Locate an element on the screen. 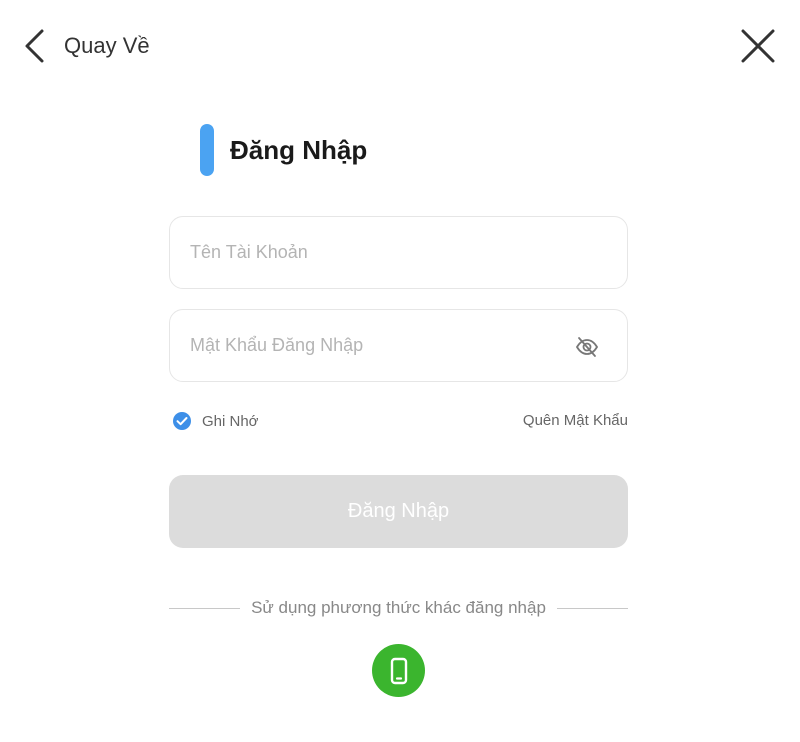  remember-me-checkbox: Ghi Nhớ is located at coordinates (215, 421).